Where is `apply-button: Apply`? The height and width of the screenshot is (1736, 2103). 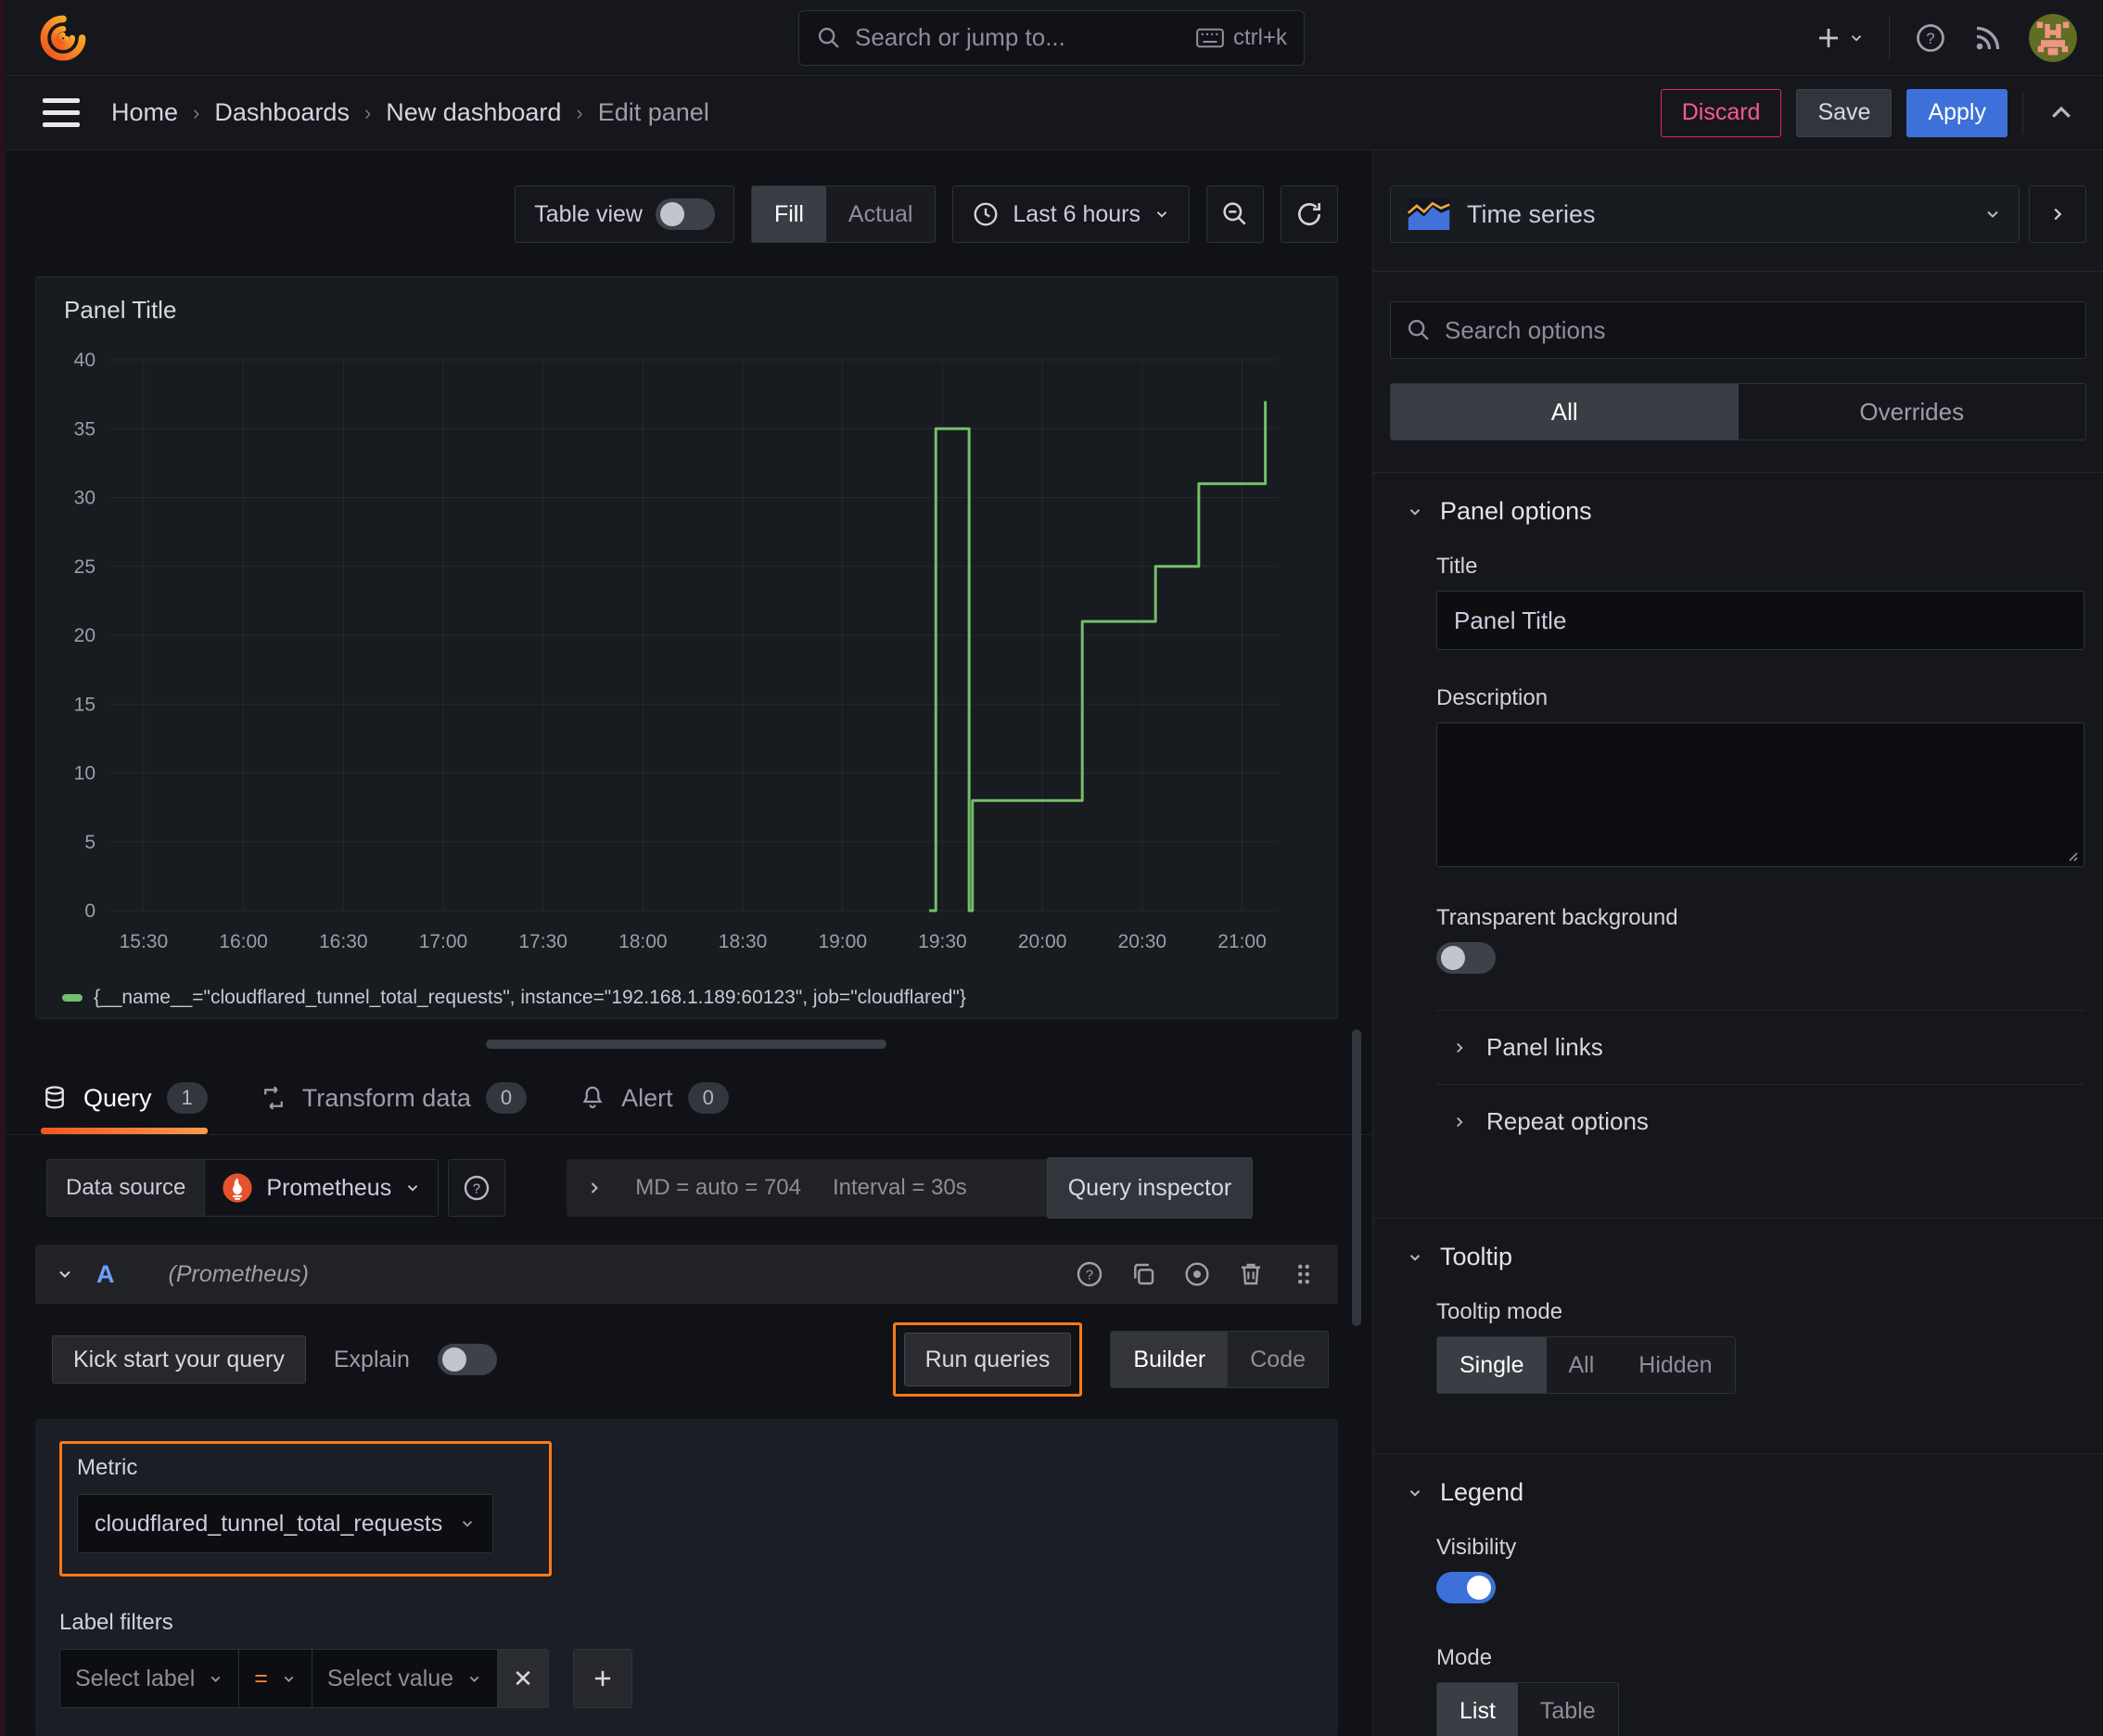
apply-button: Apply is located at coordinates (1956, 113).